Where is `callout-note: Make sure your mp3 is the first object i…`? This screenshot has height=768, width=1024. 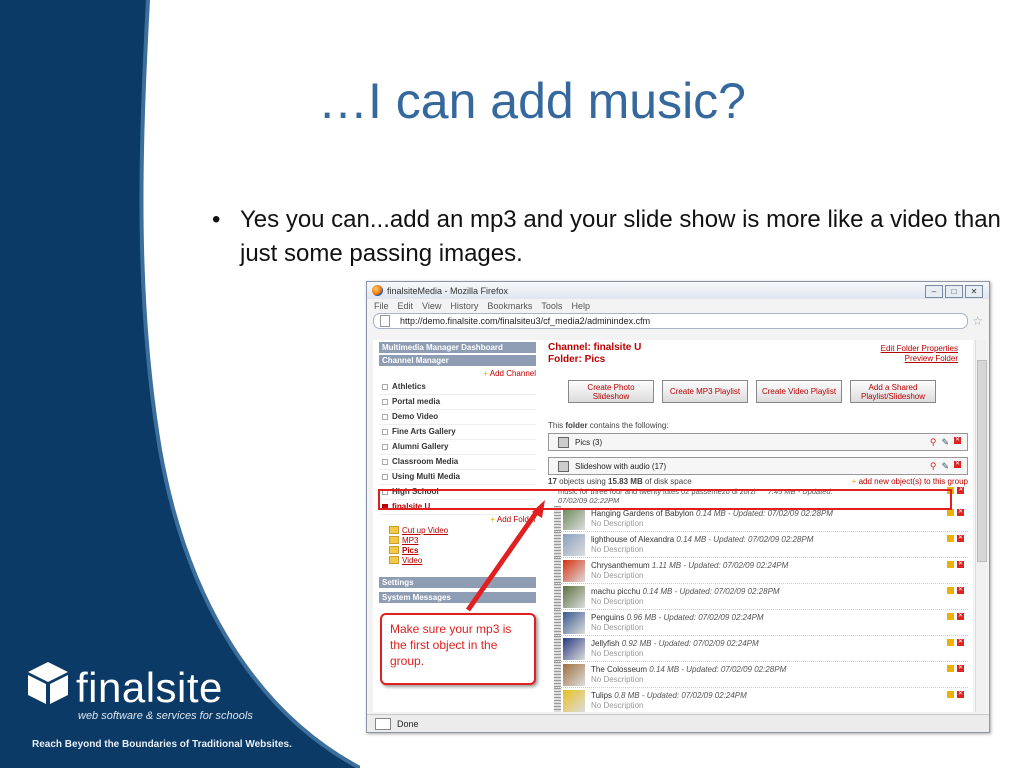 callout-note: Make sure your mp3 is the first object i… is located at coordinates (458, 649).